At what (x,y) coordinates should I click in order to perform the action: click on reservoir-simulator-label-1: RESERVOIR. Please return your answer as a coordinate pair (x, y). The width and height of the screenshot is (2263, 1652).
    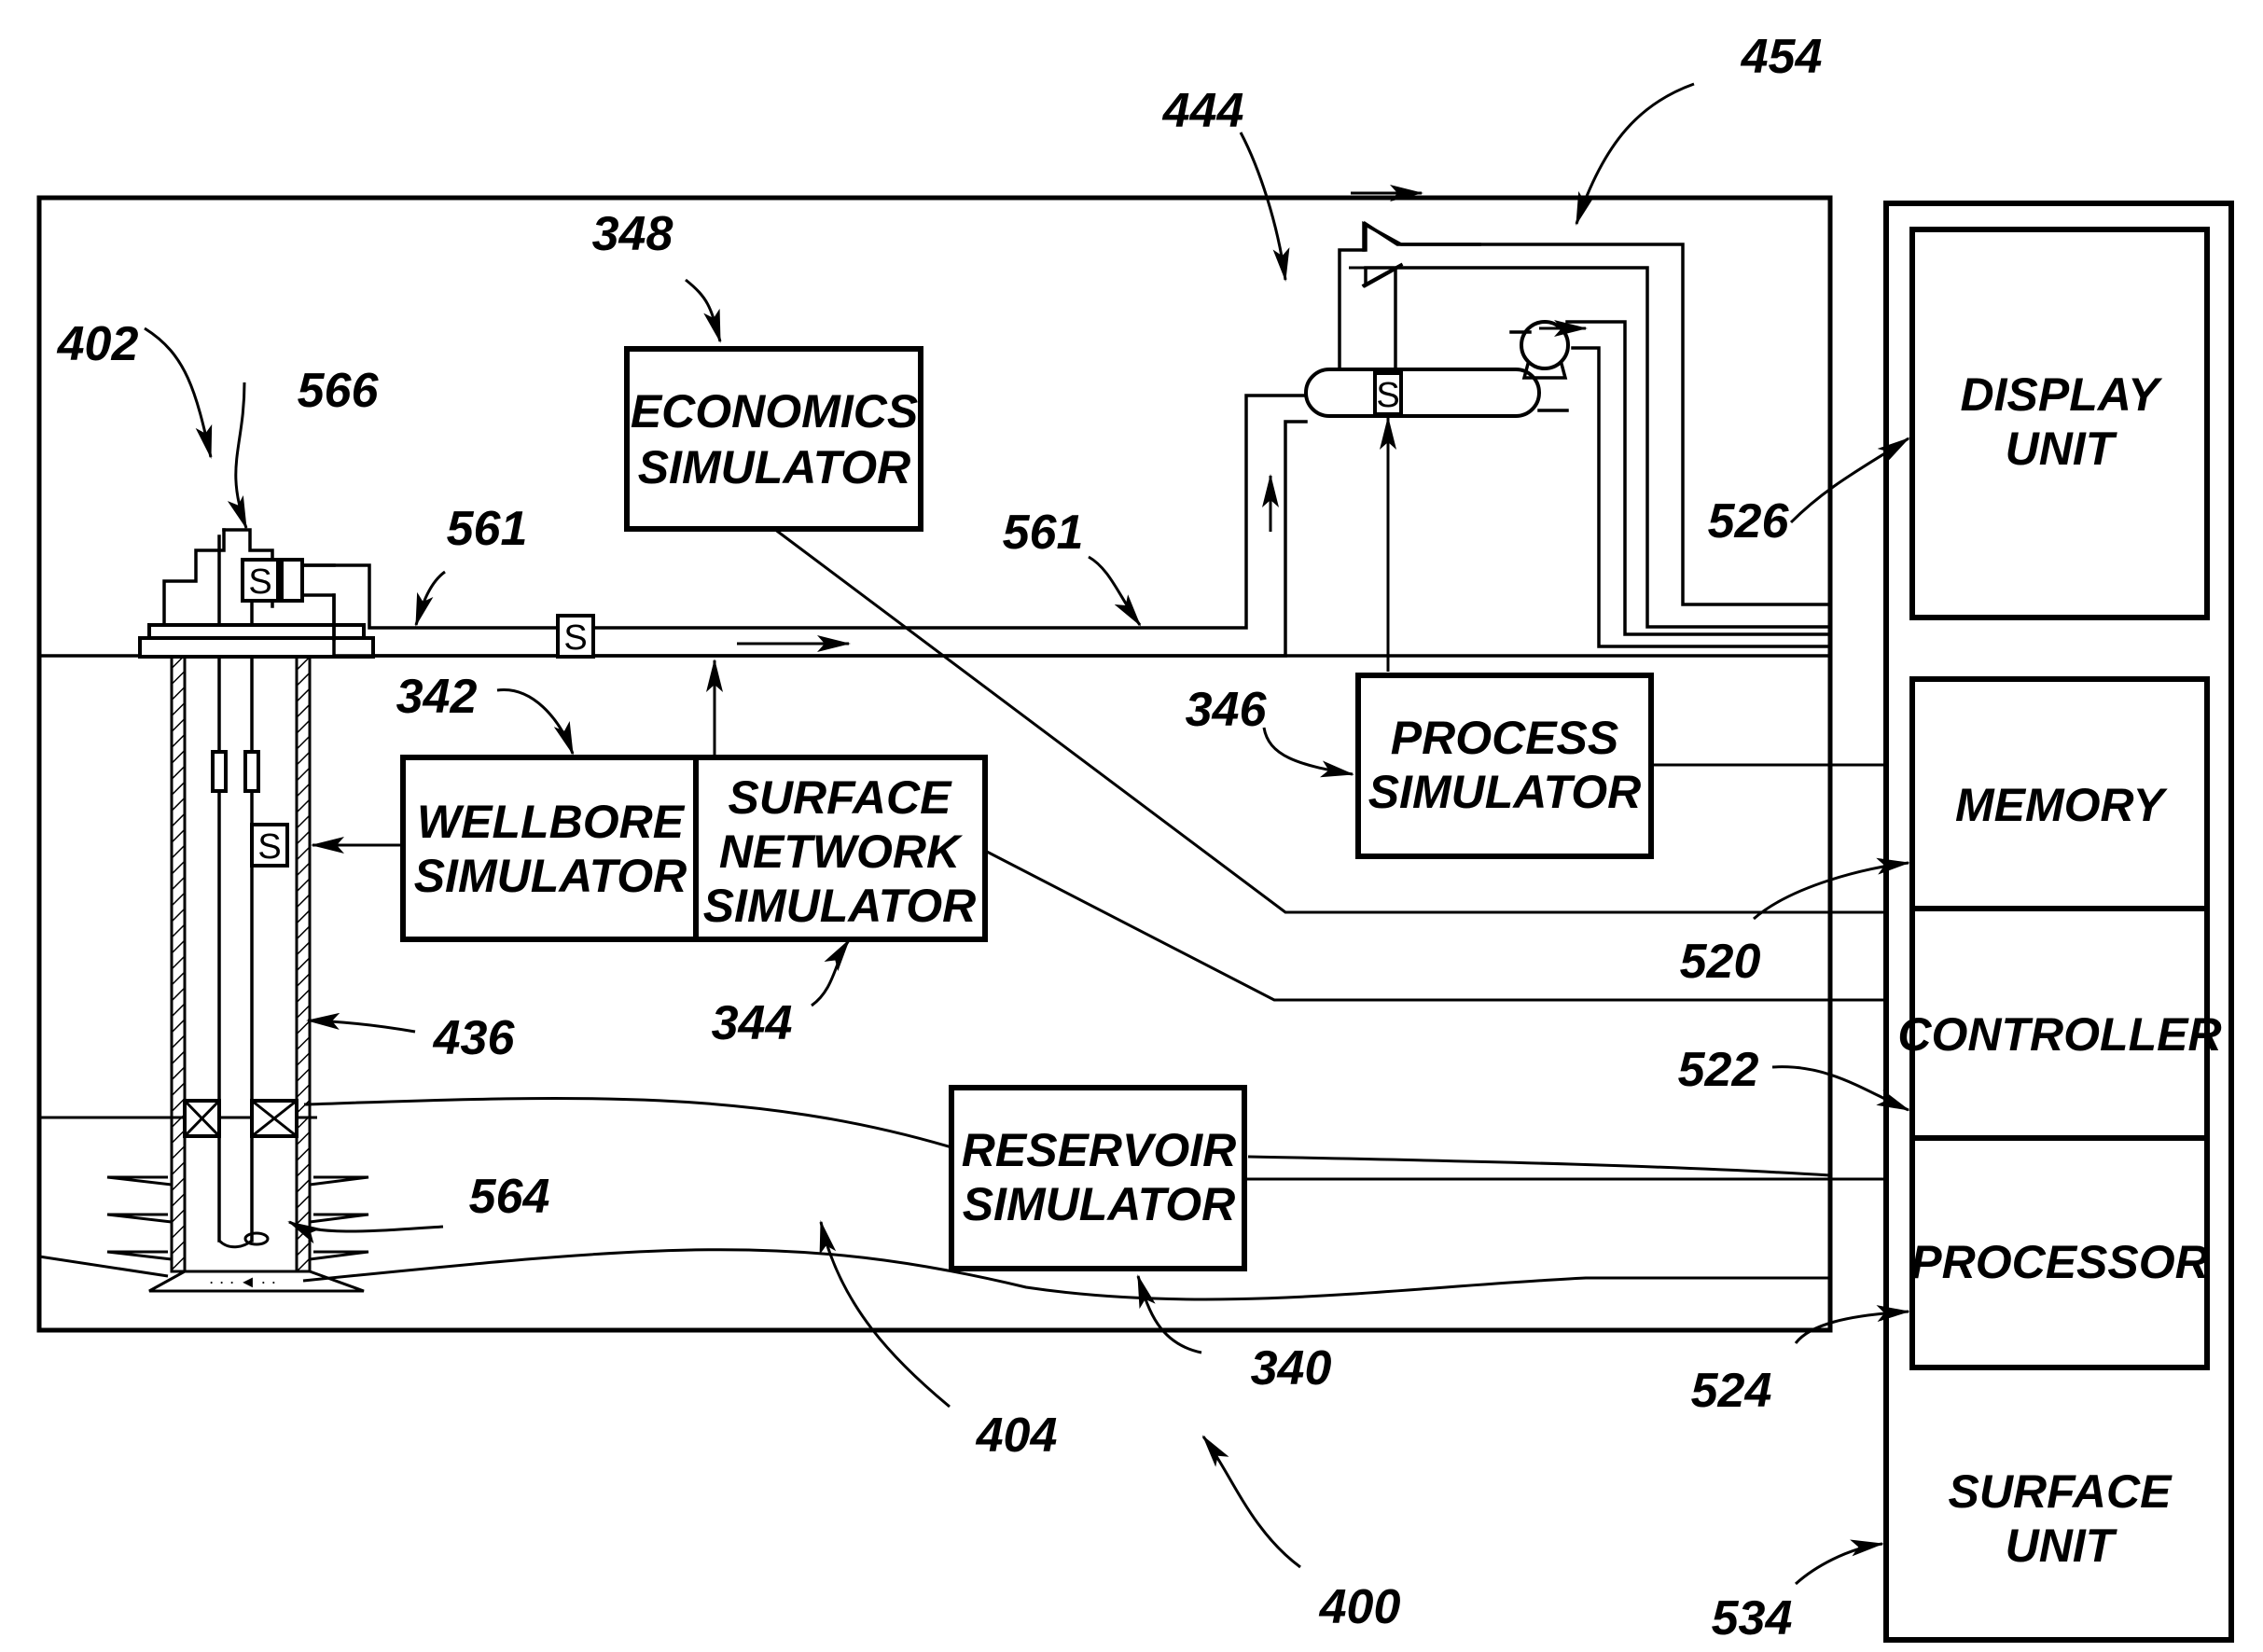
    Looking at the image, I should click on (1099, 1150).